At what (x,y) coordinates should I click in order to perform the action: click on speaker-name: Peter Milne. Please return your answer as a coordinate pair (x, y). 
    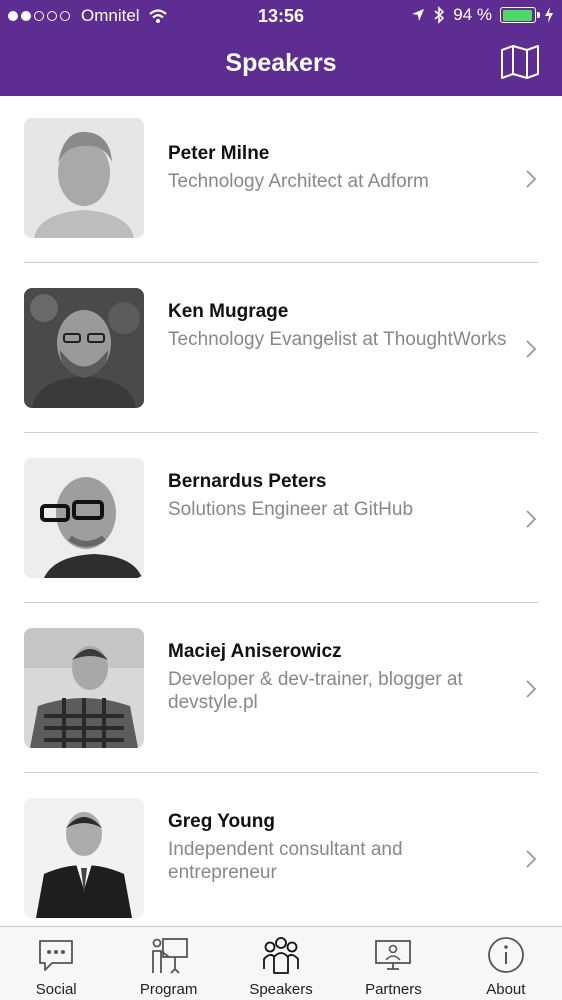
    Looking at the image, I should click on (219, 153).